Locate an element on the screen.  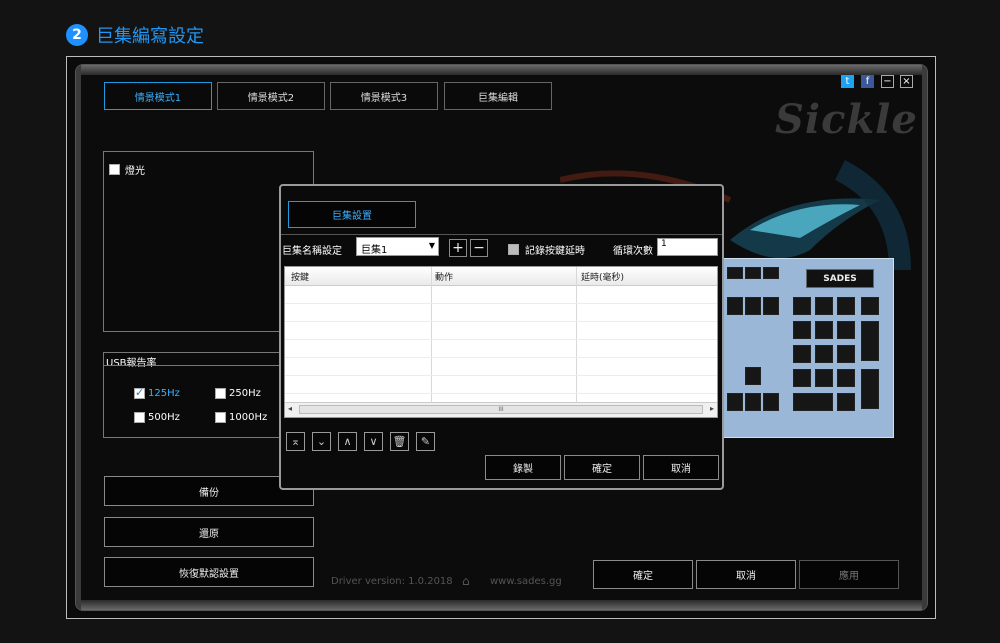
tab-macro-settings: 巨集設置 is located at coordinates (352, 214).